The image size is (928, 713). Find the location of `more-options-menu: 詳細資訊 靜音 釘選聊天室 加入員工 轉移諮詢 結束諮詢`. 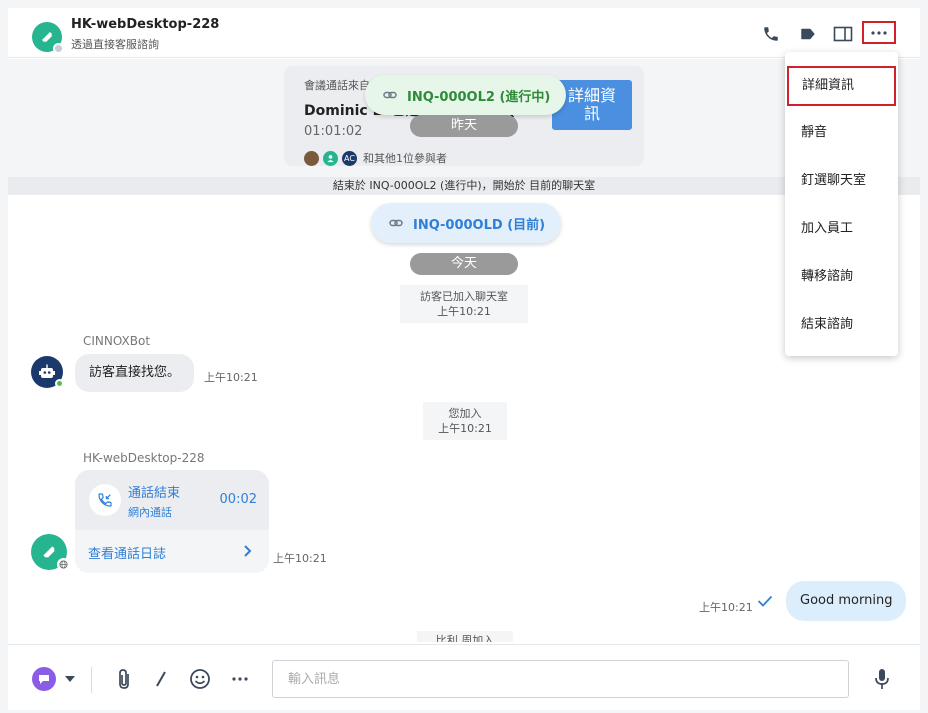

more-options-menu: 詳細資訊 靜音 釘選聊天室 加入員工 轉移諮詢 結束諮詢 is located at coordinates (841, 204).